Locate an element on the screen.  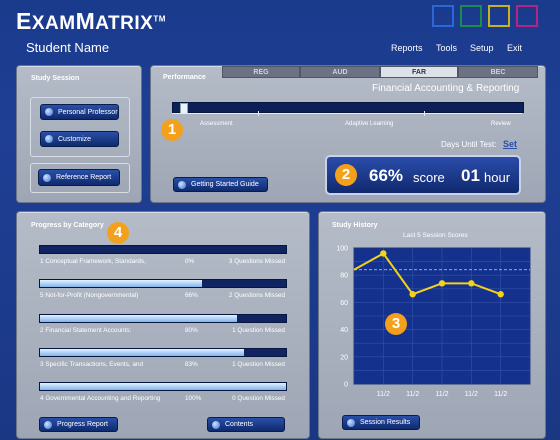
yellow-square-icon is located at coordinates (499, 16).